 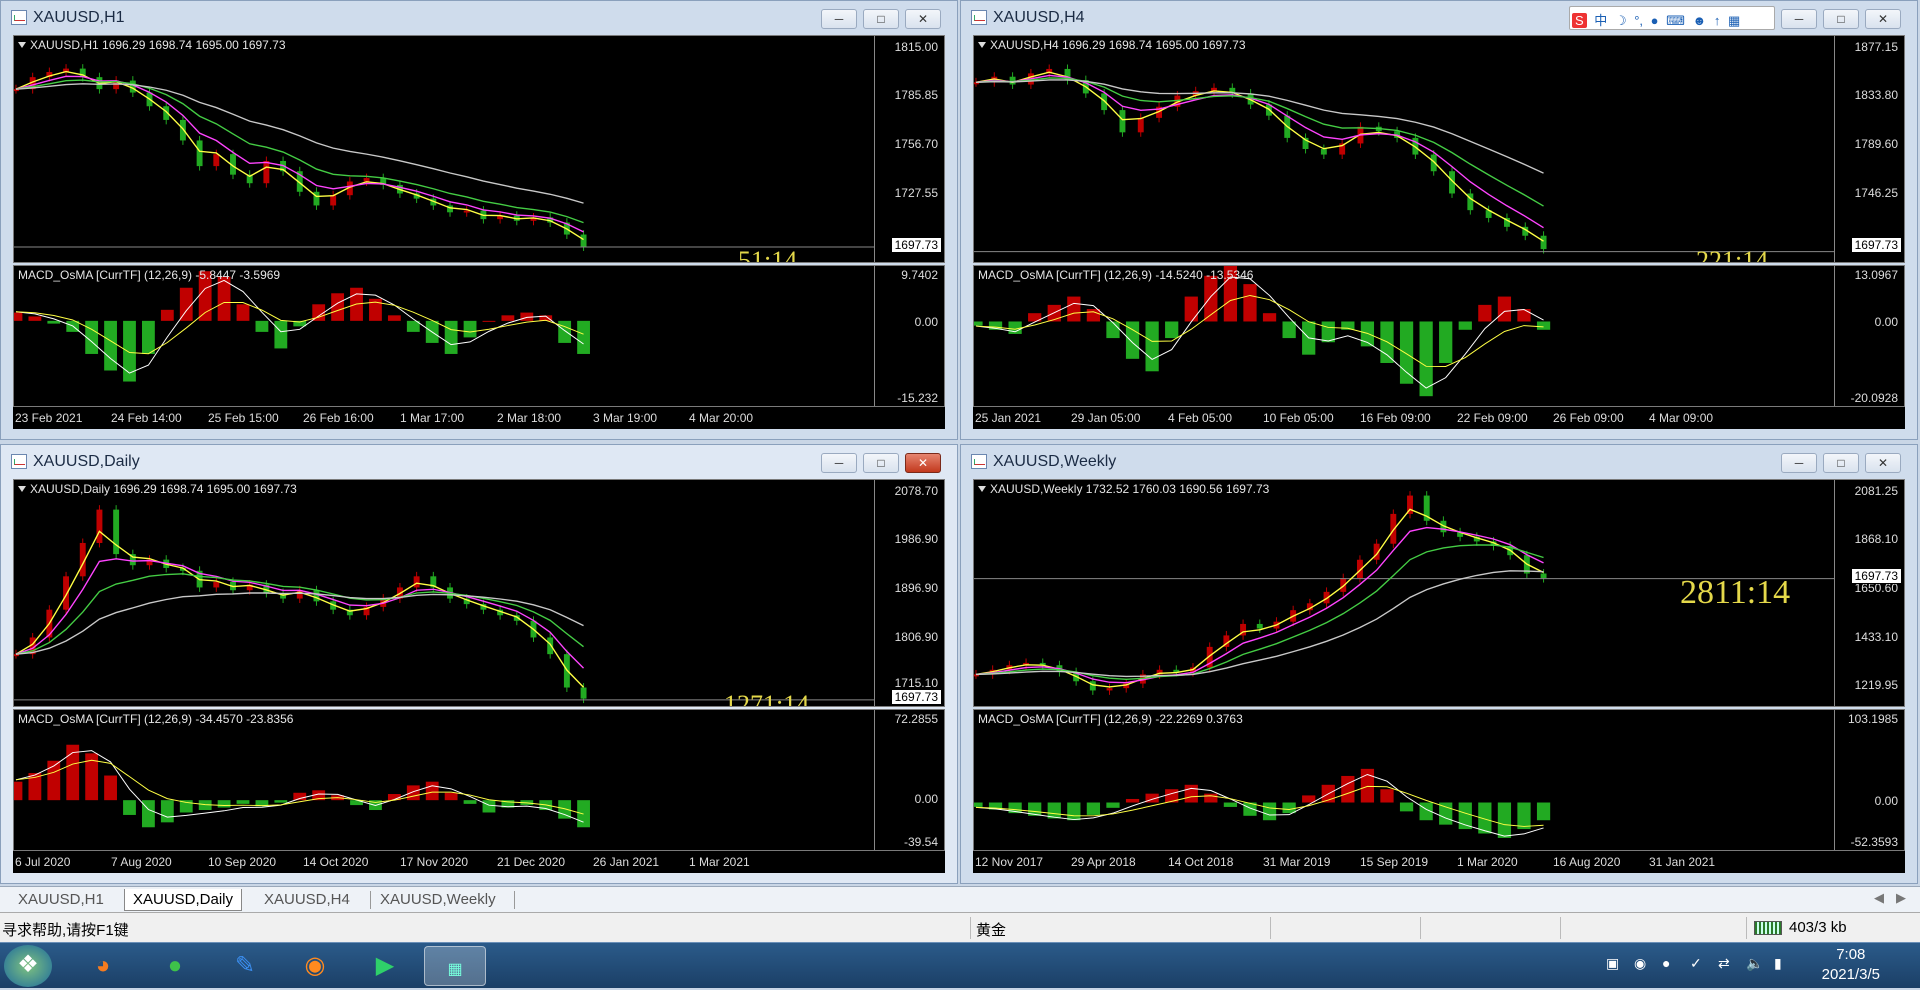 What do you see at coordinates (1638, 20) in the screenshot?
I see `punct-icon: °,` at bounding box center [1638, 20].